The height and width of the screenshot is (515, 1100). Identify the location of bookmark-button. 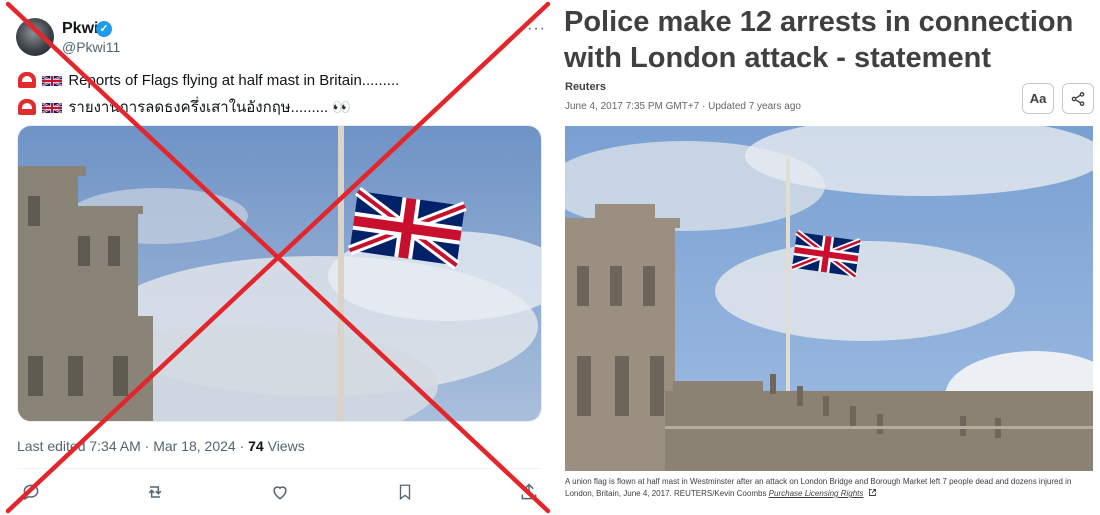
(405, 493).